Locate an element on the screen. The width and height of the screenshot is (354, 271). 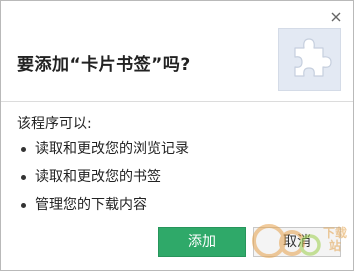
permission-item: 读取和更改您的书签 is located at coordinates (105, 181).